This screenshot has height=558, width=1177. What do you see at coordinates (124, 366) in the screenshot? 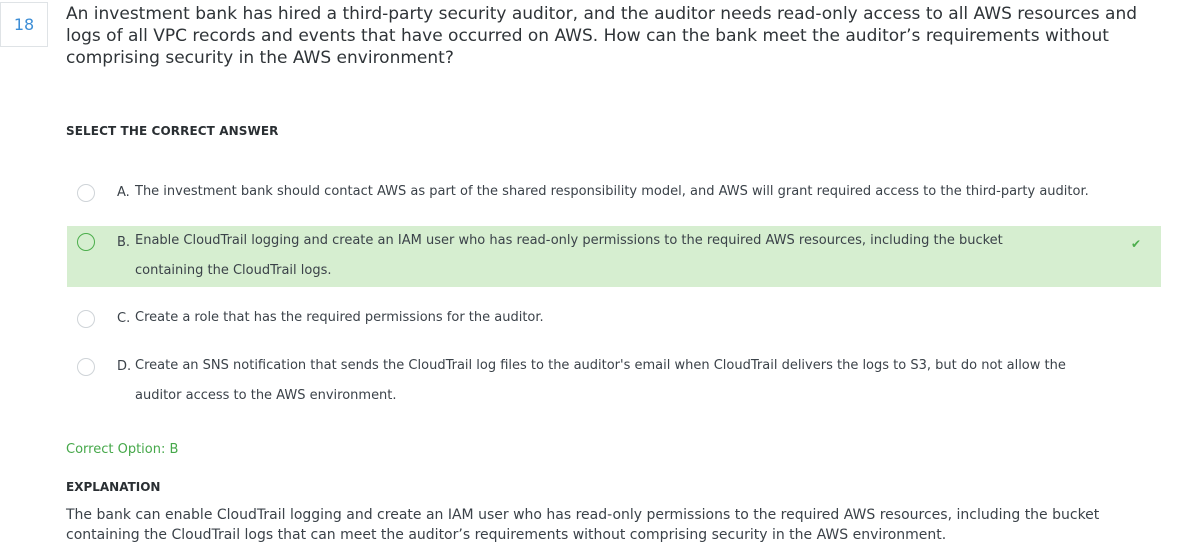
I see `option-letter-d: D.` at bounding box center [124, 366].